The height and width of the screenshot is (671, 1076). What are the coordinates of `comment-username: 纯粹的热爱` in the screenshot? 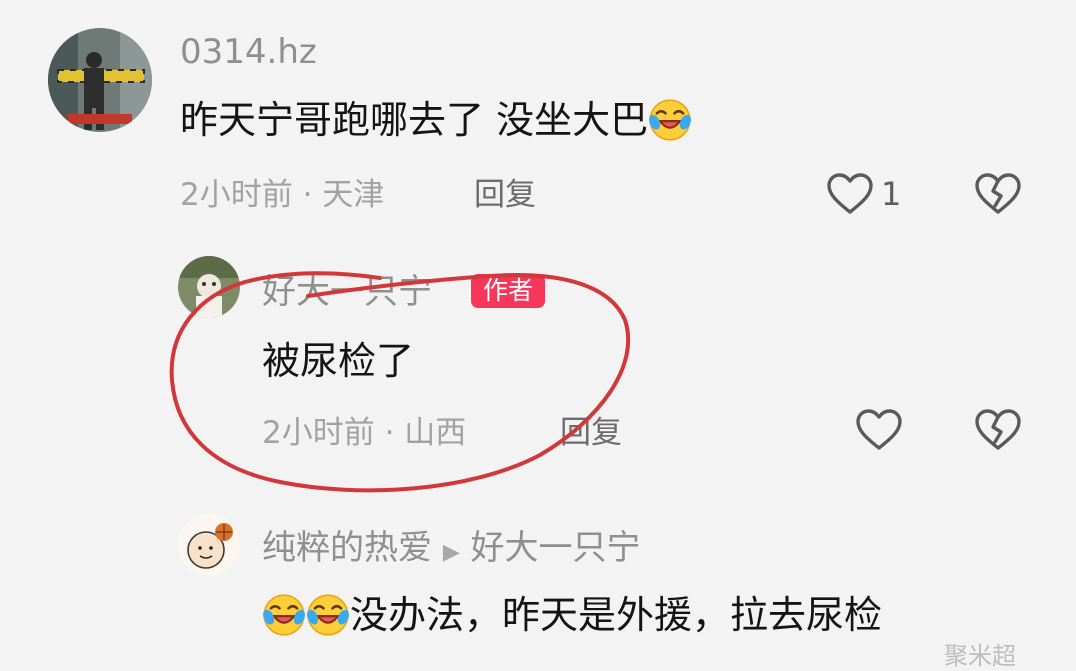 It's located at (347, 548).